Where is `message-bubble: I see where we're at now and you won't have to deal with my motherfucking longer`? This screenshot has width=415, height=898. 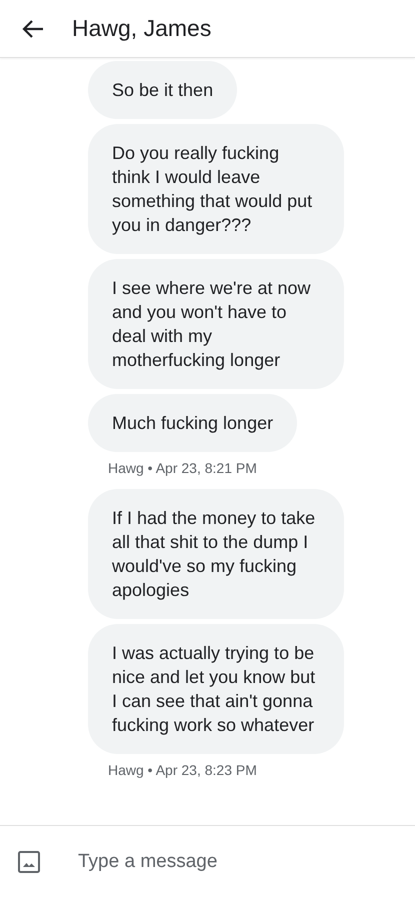
message-bubble: I see where we're at now and you won't have to deal with my motherfucking longer is located at coordinates (216, 324).